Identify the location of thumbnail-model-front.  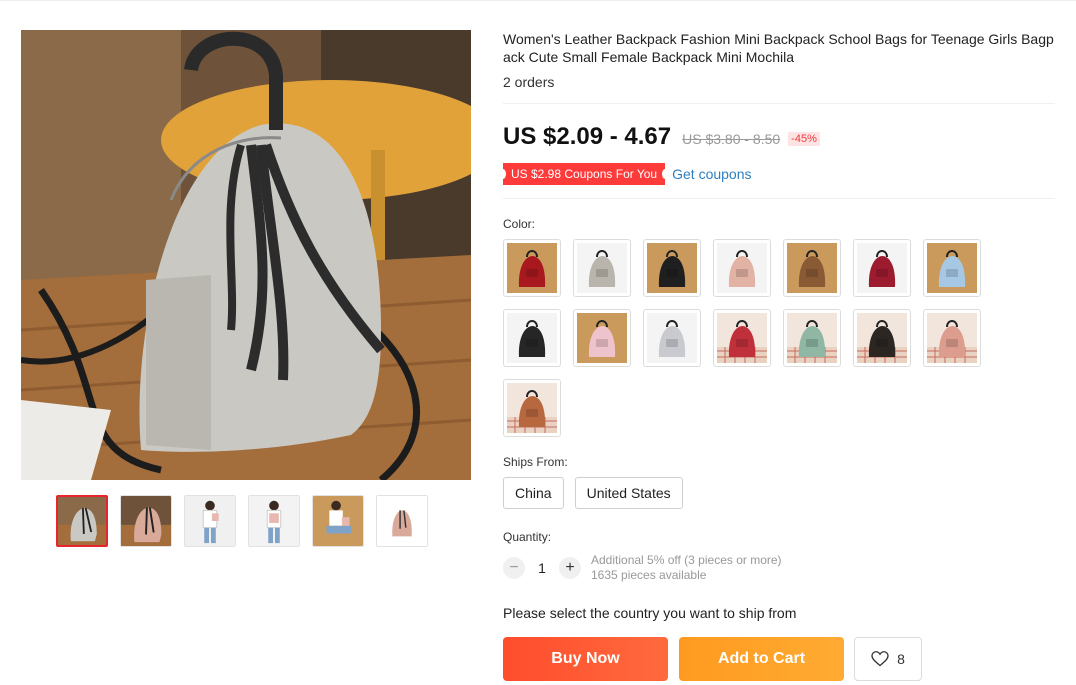
(210, 521).